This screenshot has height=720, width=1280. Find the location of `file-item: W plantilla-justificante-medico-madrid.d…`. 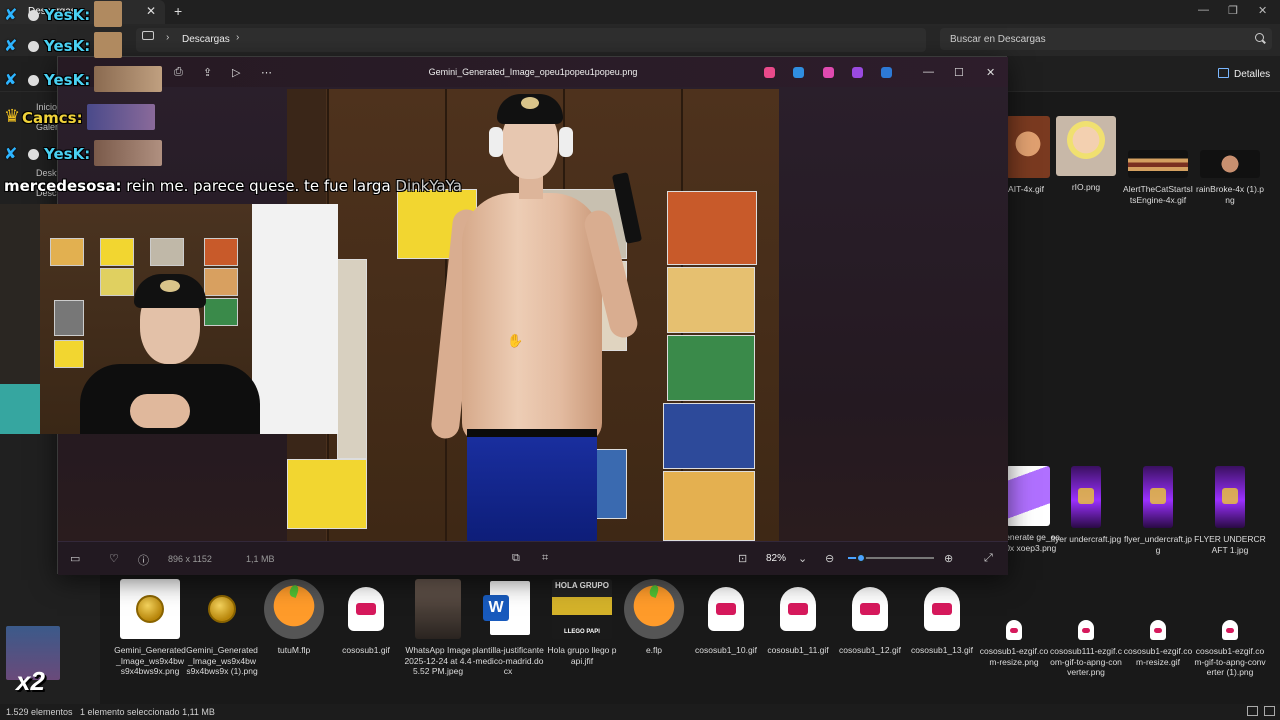

file-item: W plantilla-justificante-medico-madrid.d… is located at coordinates (508, 628).